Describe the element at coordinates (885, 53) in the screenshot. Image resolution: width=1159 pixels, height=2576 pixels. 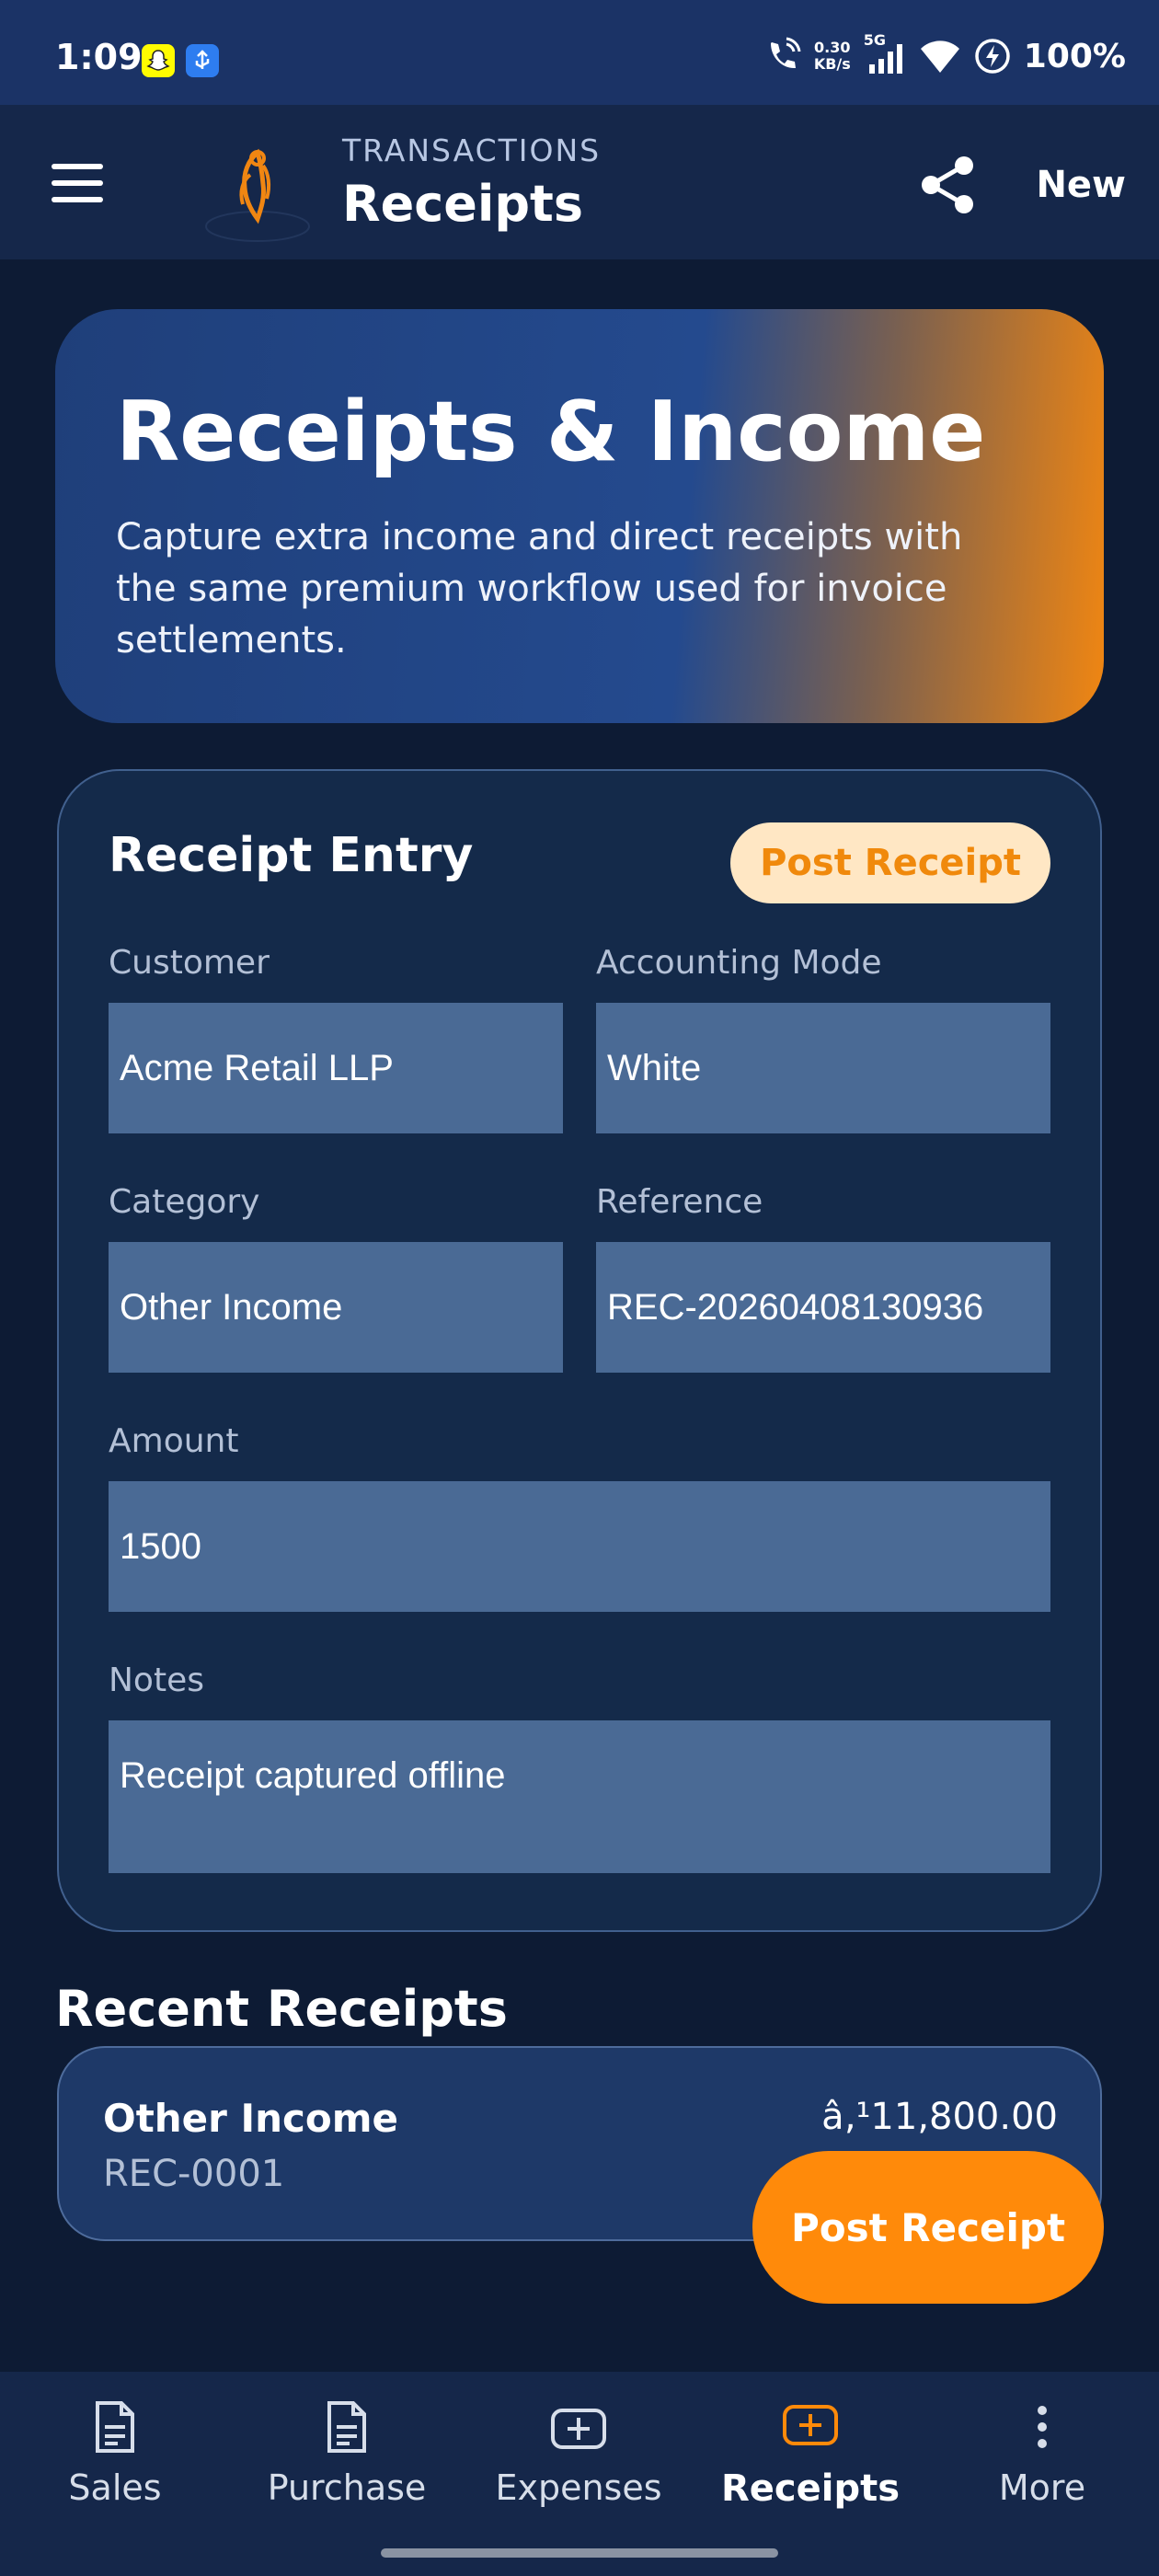
I see `signal-icon: 5G` at that location.